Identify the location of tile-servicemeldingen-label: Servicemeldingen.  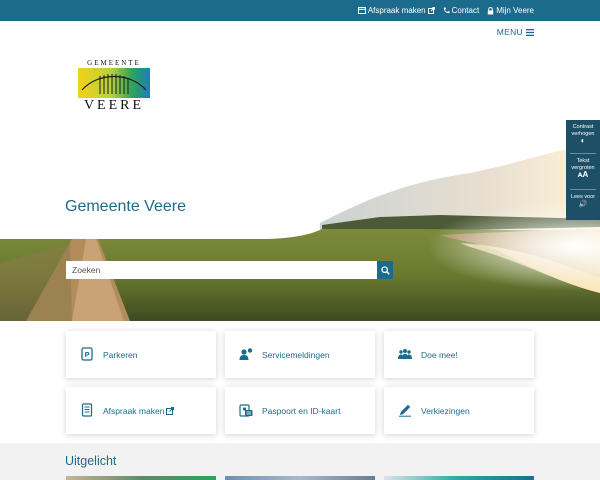
(296, 354).